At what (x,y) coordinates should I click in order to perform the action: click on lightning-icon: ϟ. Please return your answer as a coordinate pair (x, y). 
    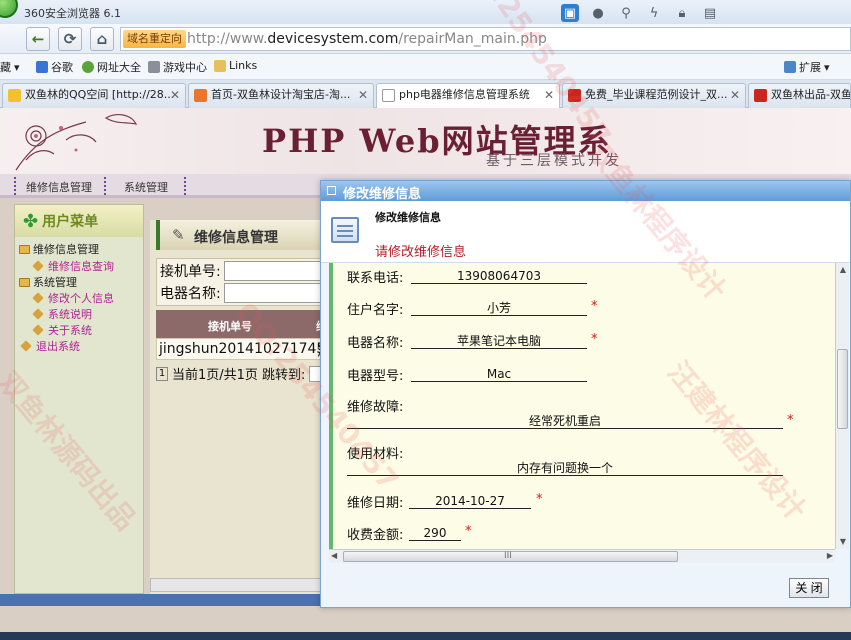
    Looking at the image, I should click on (654, 13).